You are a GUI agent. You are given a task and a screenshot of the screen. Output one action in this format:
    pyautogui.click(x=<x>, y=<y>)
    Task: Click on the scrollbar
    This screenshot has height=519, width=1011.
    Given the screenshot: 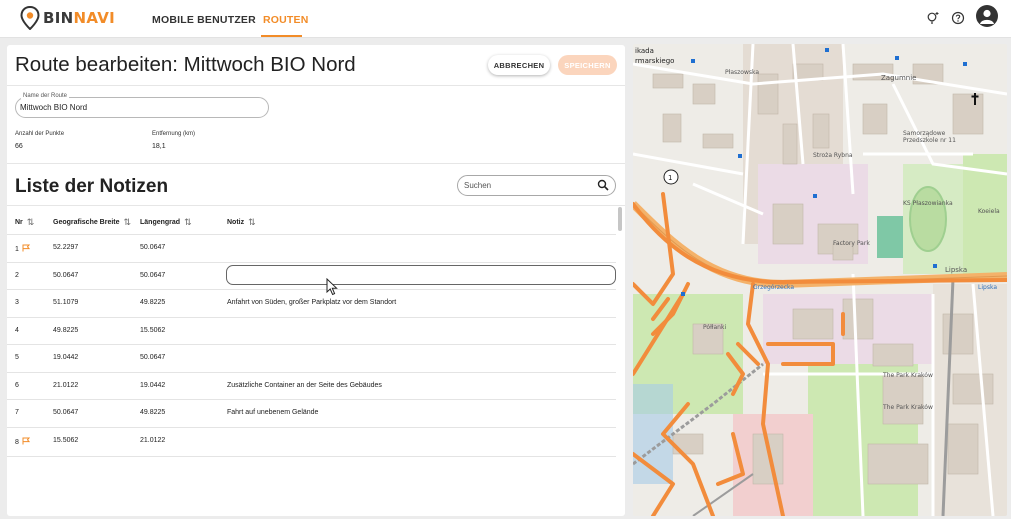 What is the action you would take?
    pyautogui.click(x=620, y=219)
    